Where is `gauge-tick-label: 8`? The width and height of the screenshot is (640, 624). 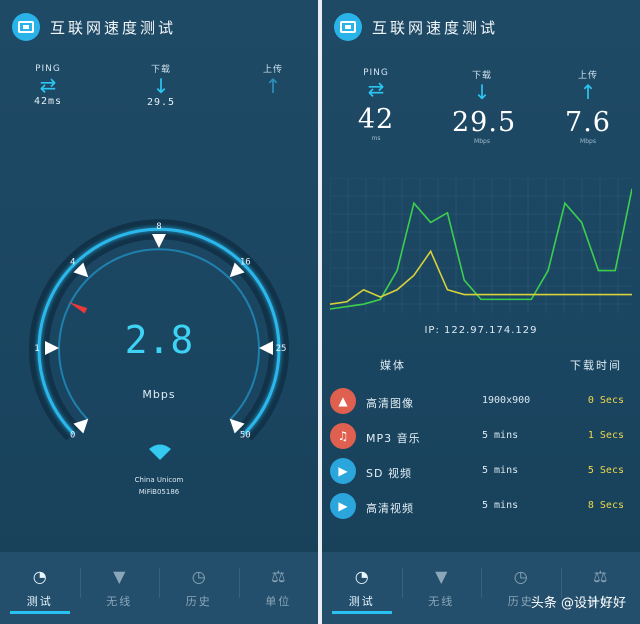
gauge-tick-label: 8 is located at coordinates (158, 227).